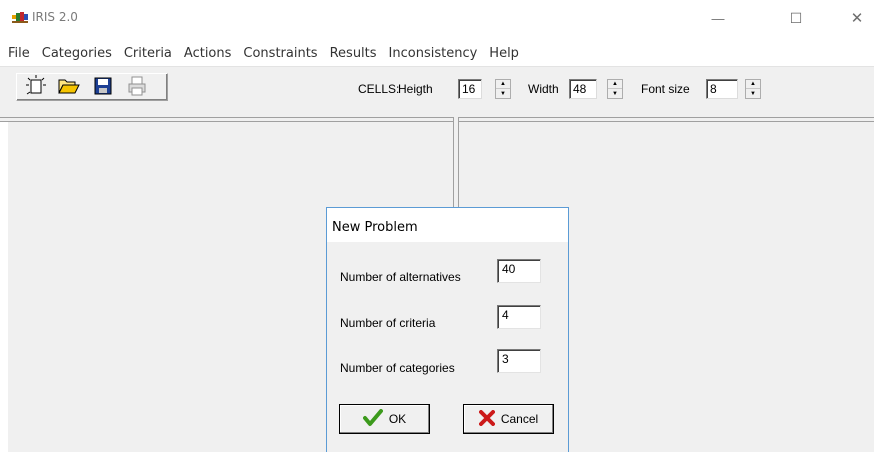 The width and height of the screenshot is (874, 452). What do you see at coordinates (470, 89) in the screenshot?
I see `height-input: 16` at bounding box center [470, 89].